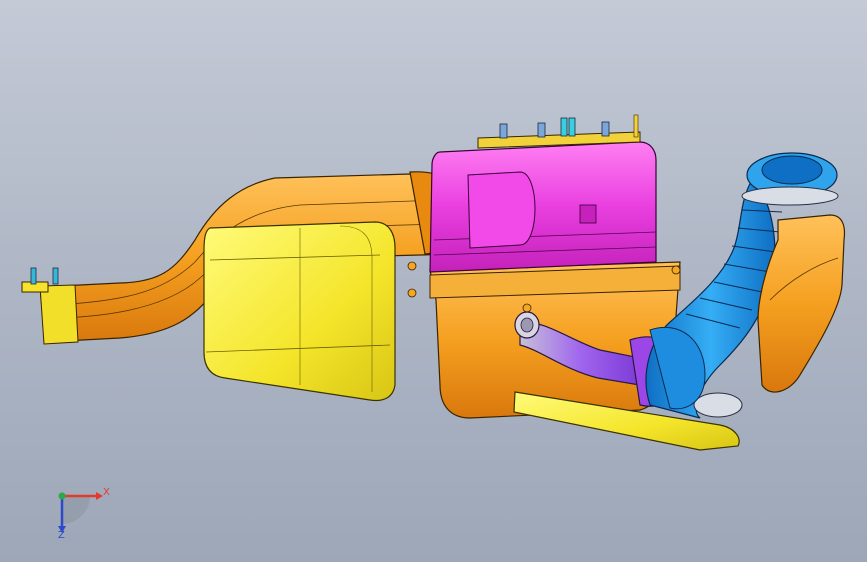  What do you see at coordinates (99, 496) in the screenshot?
I see `x-axis-arrowhead` at bounding box center [99, 496].